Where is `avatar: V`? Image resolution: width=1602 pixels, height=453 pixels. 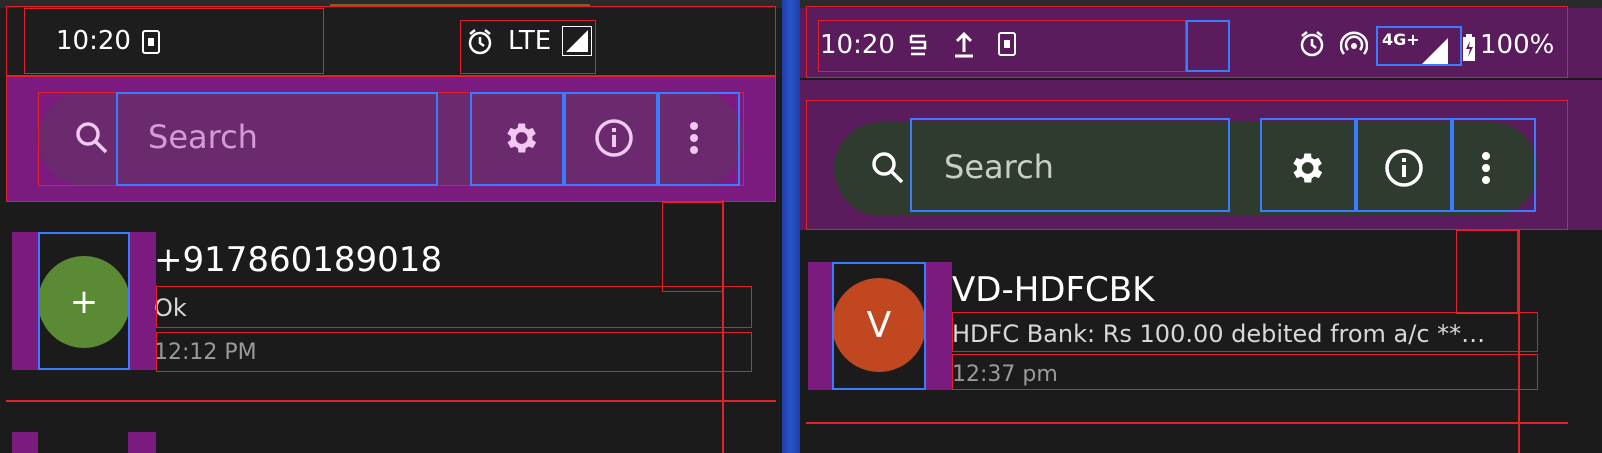 avatar: V is located at coordinates (879, 325).